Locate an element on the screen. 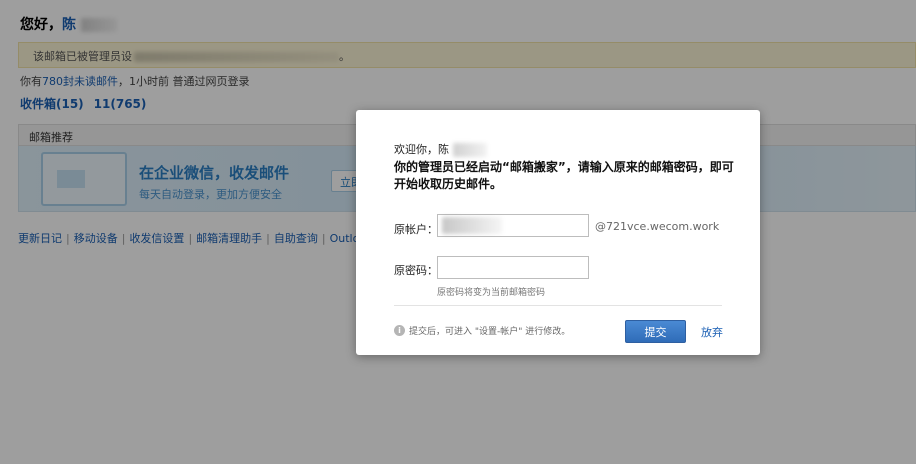  password-hint: 原密码将变为当前邮箱密码 is located at coordinates (491, 293).